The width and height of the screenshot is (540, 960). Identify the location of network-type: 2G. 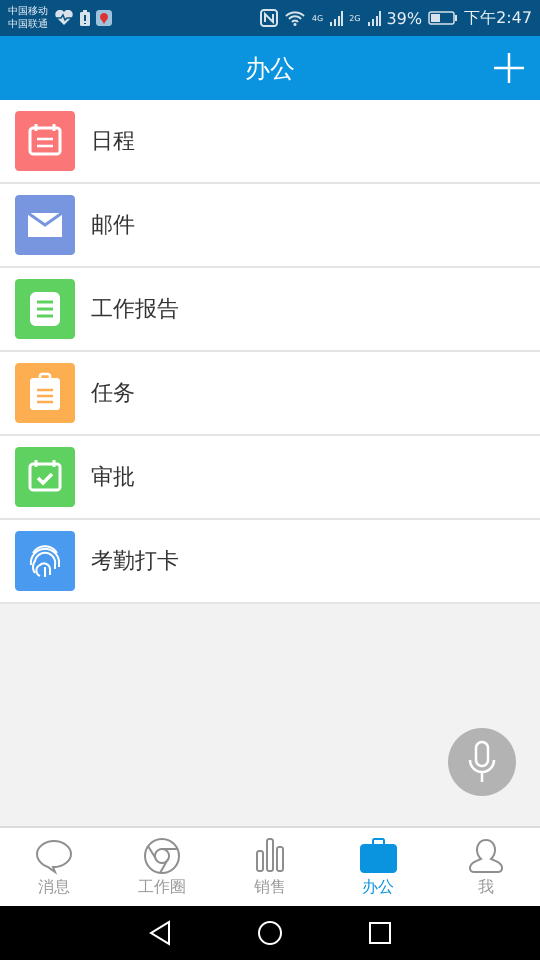
(354, 18).